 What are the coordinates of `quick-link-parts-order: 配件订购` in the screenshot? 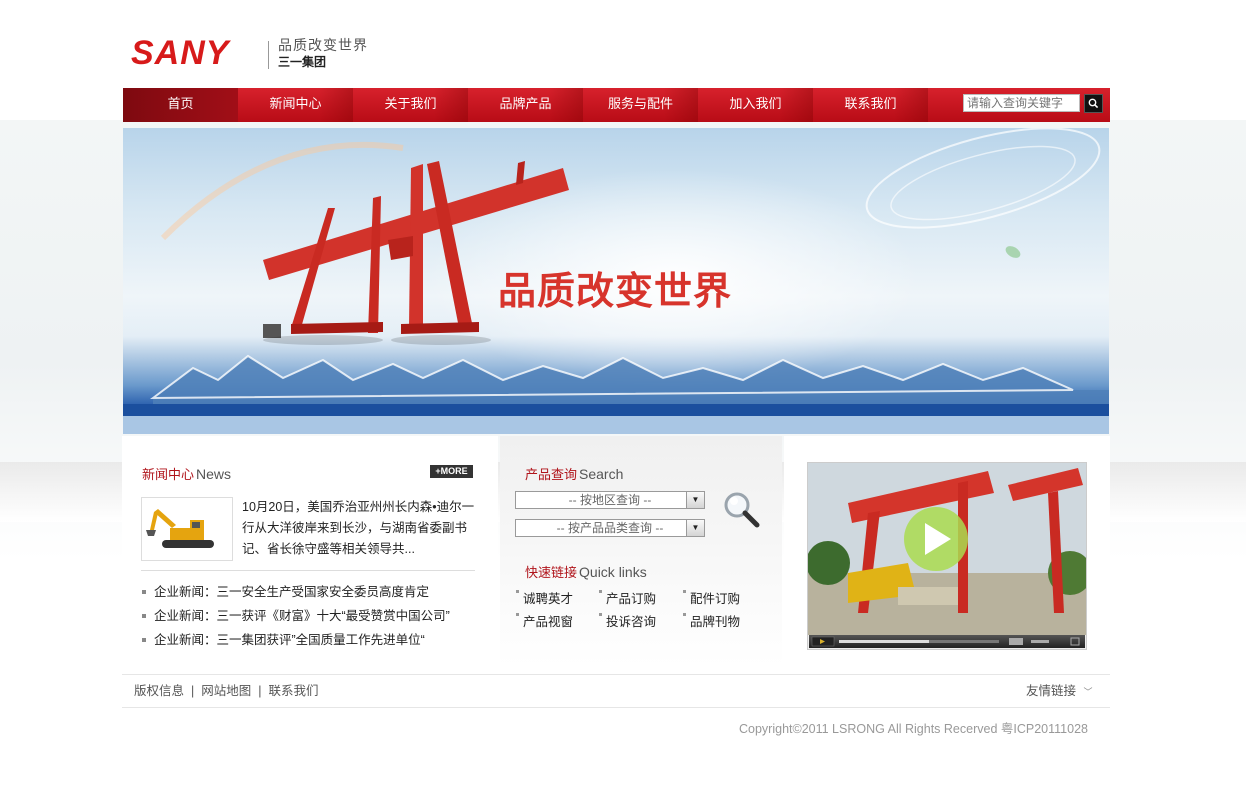 It's located at (711, 597).